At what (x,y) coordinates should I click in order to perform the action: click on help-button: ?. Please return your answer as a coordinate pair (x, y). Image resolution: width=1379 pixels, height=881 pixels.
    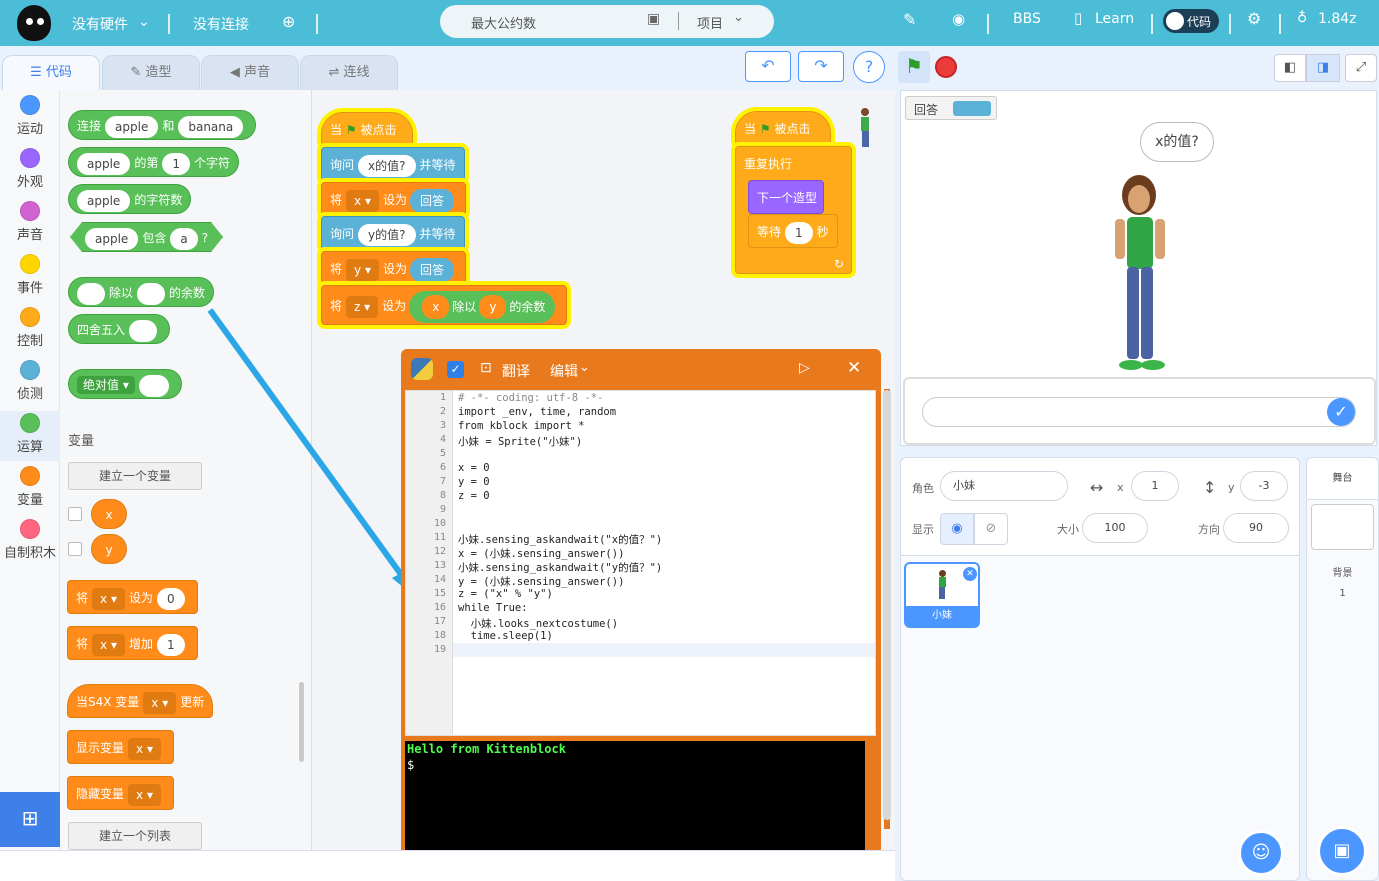
    Looking at the image, I should click on (869, 67).